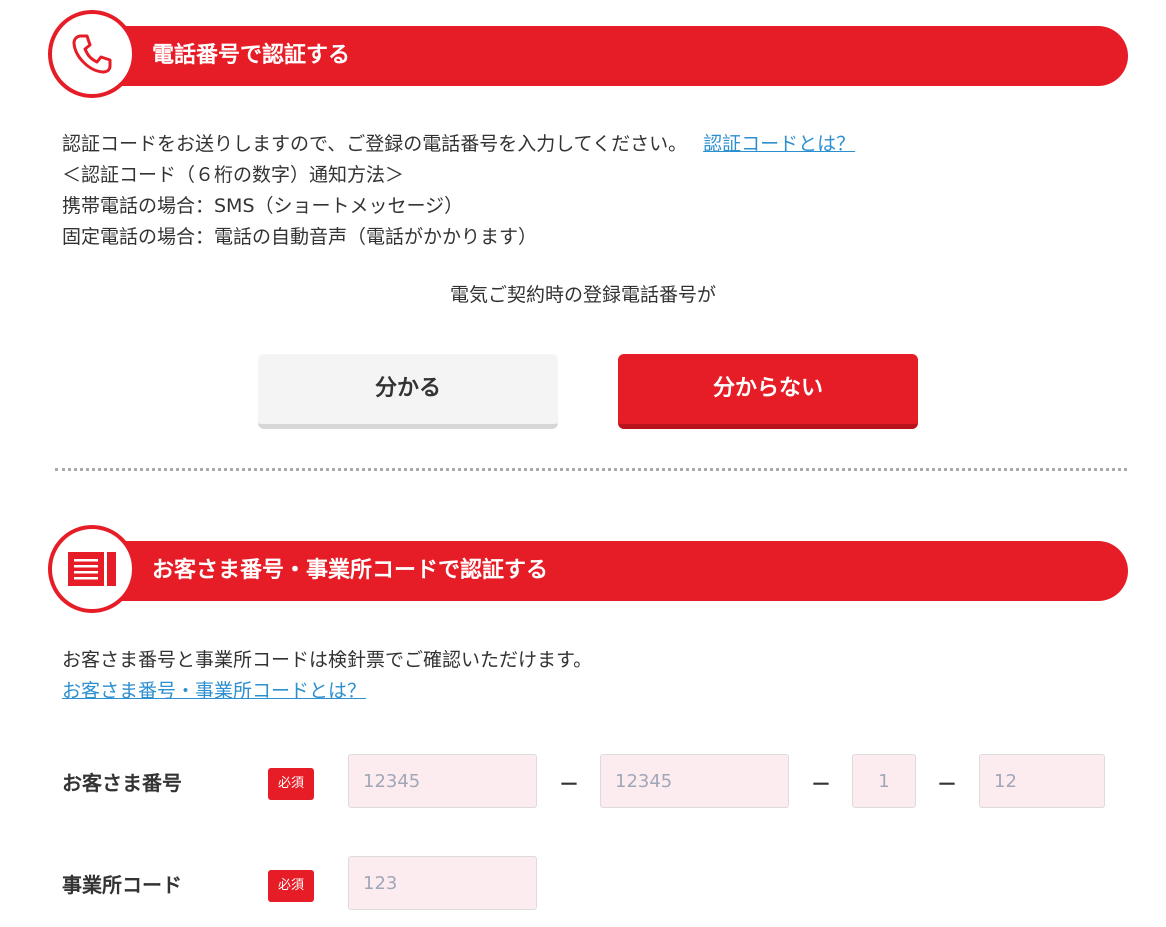  I want to click on know-phone-button: 分かる, so click(408, 391).